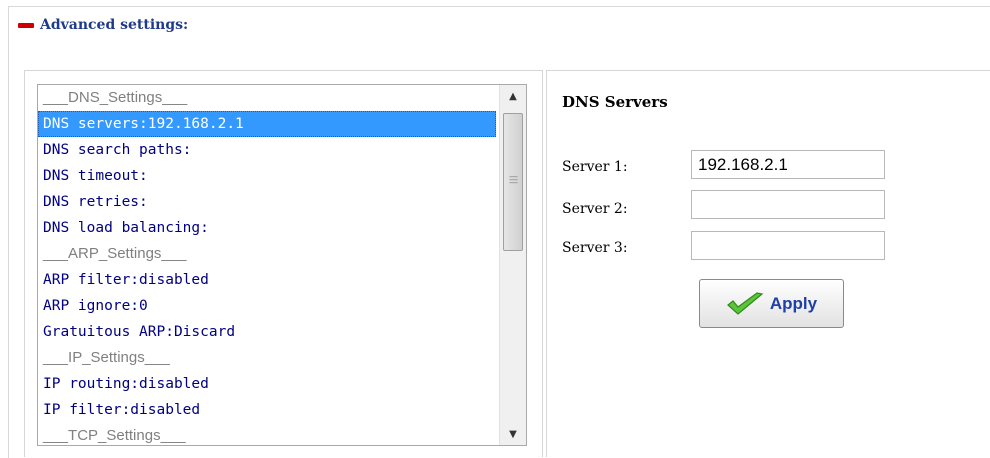 This screenshot has width=990, height=458. What do you see at coordinates (595, 209) in the screenshot?
I see `server2-label: Server 2:` at bounding box center [595, 209].